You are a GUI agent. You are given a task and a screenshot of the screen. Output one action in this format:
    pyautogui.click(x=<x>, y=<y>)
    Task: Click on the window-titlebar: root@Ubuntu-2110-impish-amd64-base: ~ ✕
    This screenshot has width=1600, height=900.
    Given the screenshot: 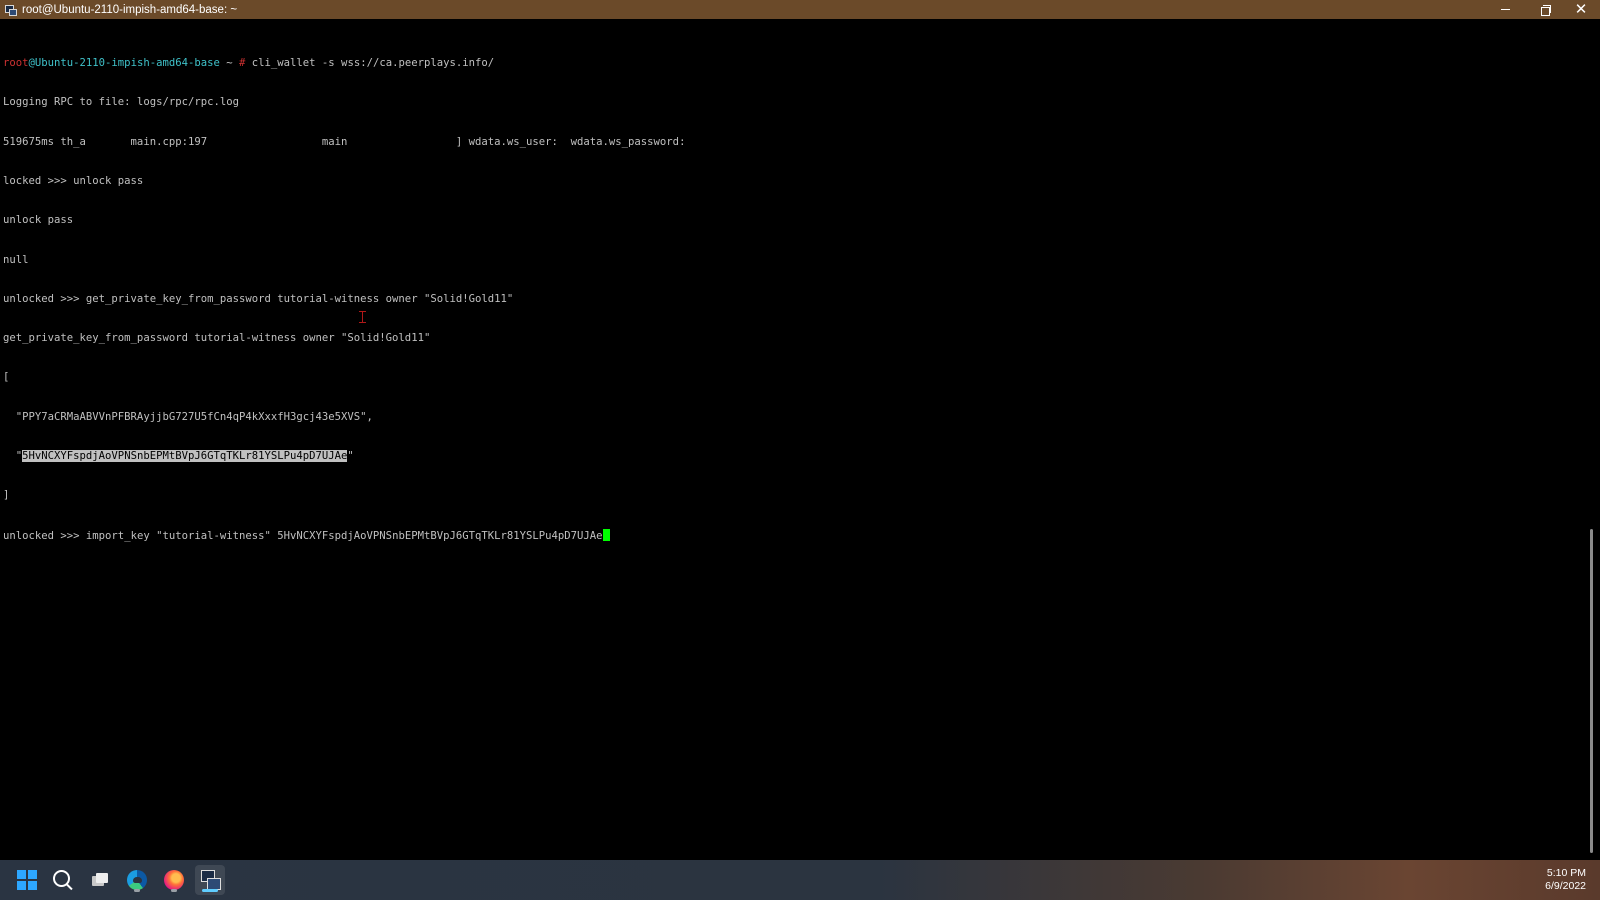 What is the action you would take?
    pyautogui.click(x=800, y=9)
    